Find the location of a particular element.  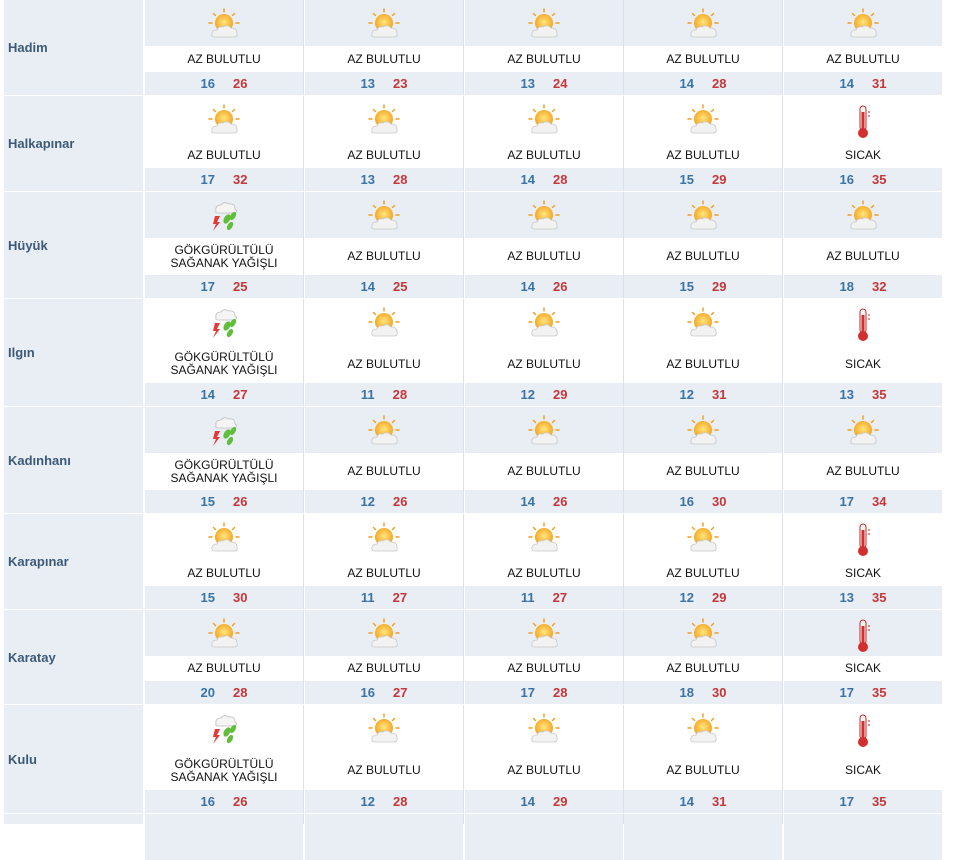

temperature-range: 15 29 is located at coordinates (703, 179).